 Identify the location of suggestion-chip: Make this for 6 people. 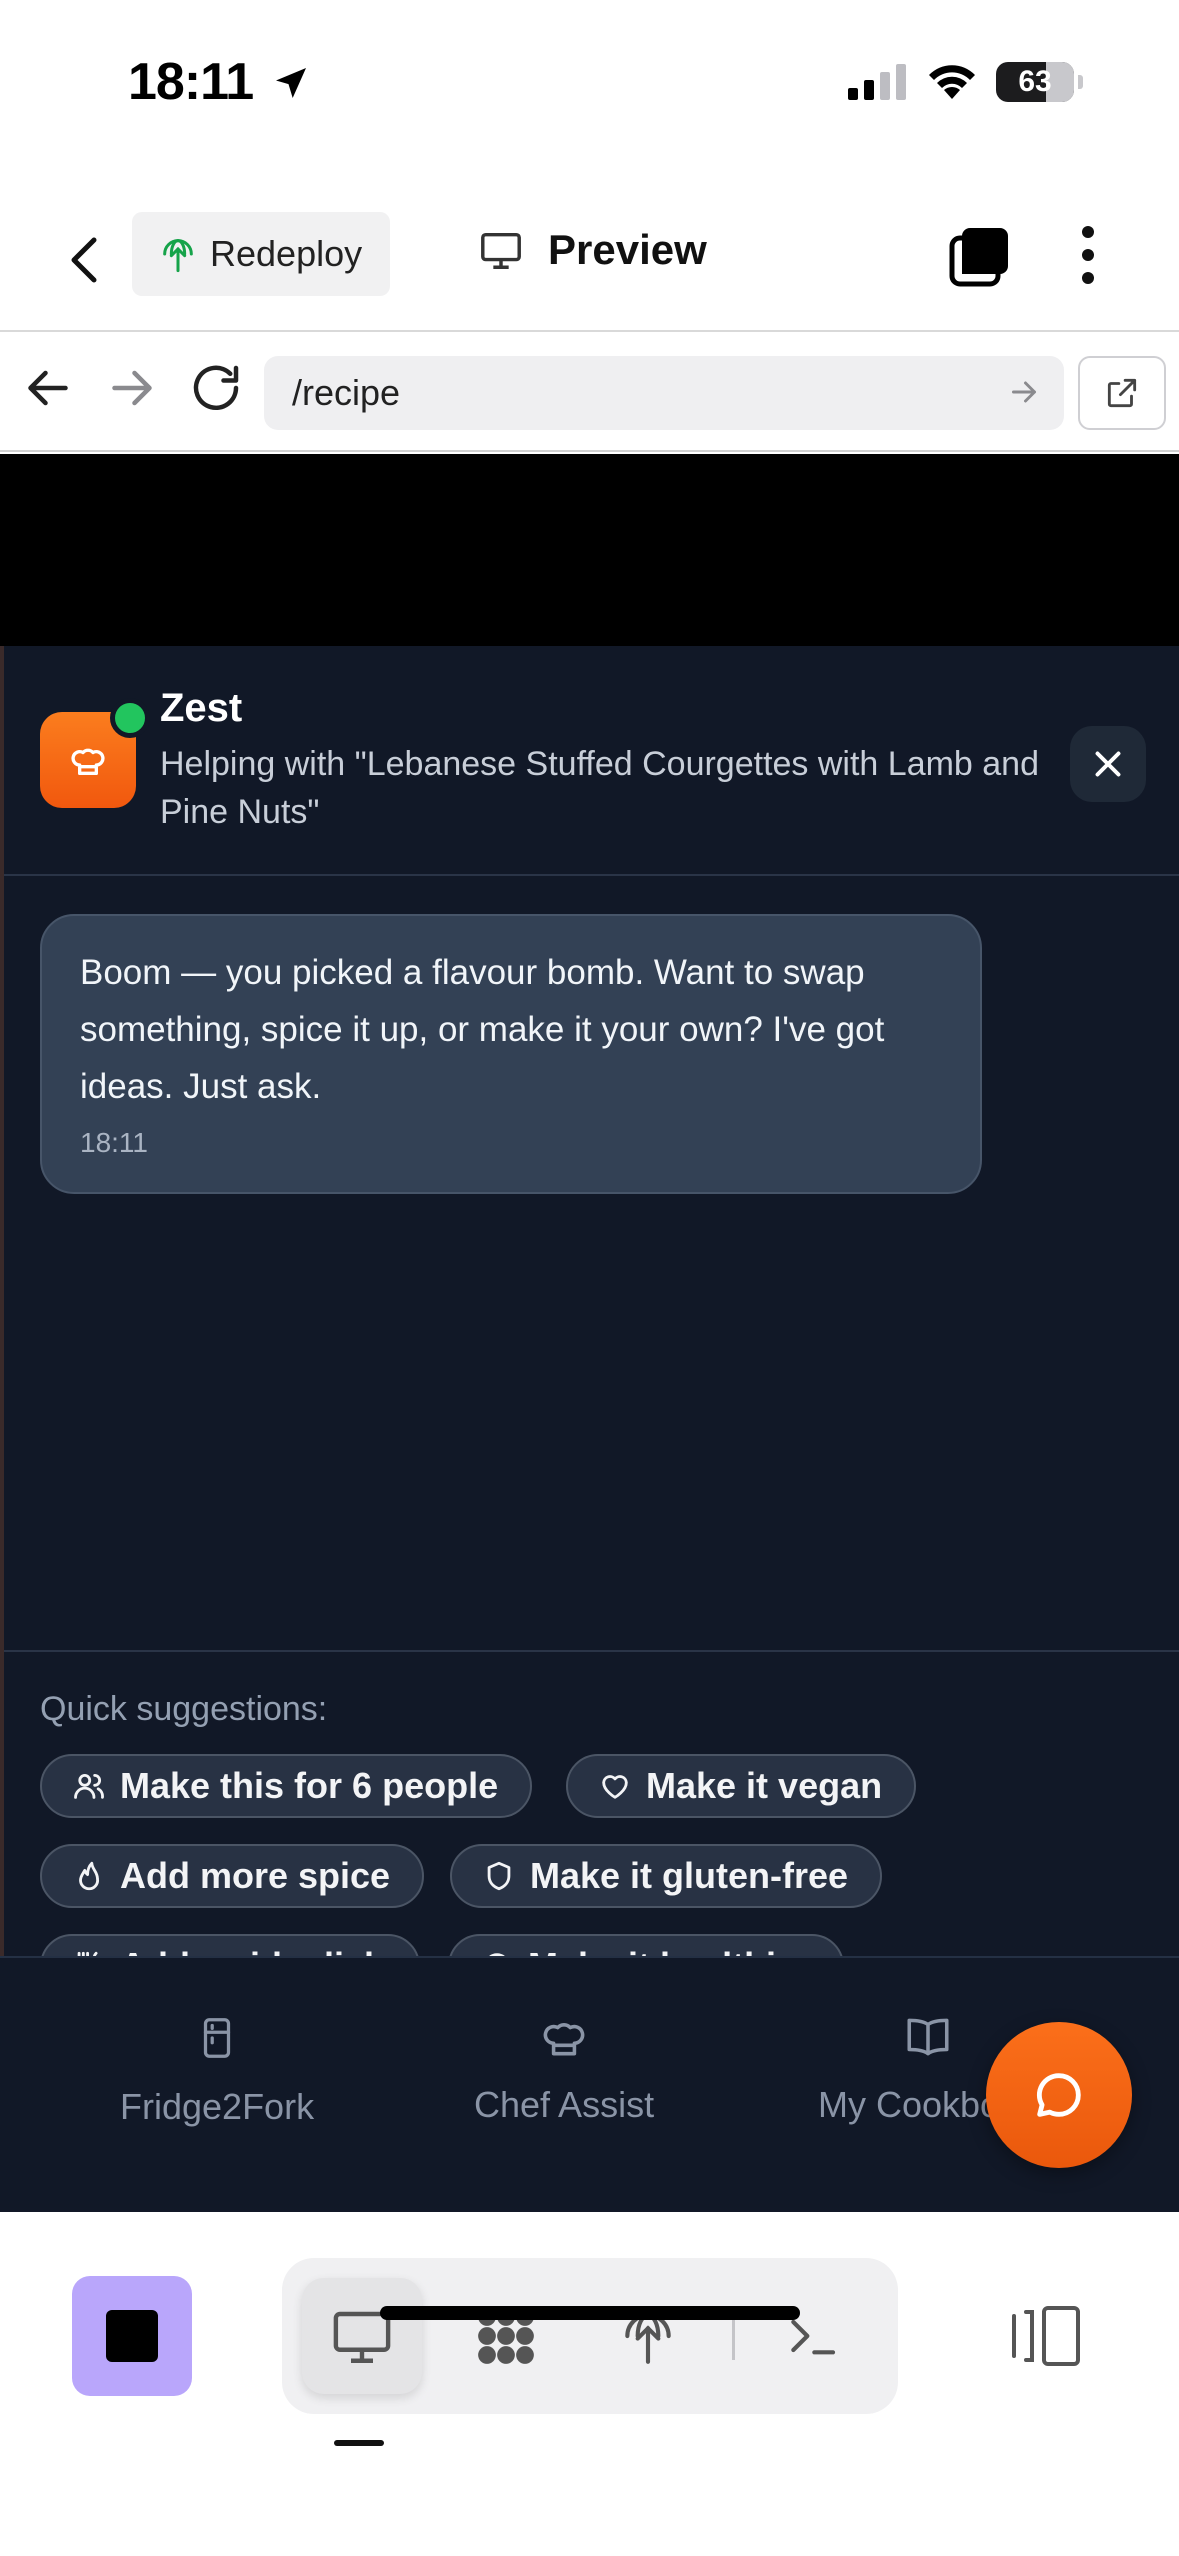
(286, 1786).